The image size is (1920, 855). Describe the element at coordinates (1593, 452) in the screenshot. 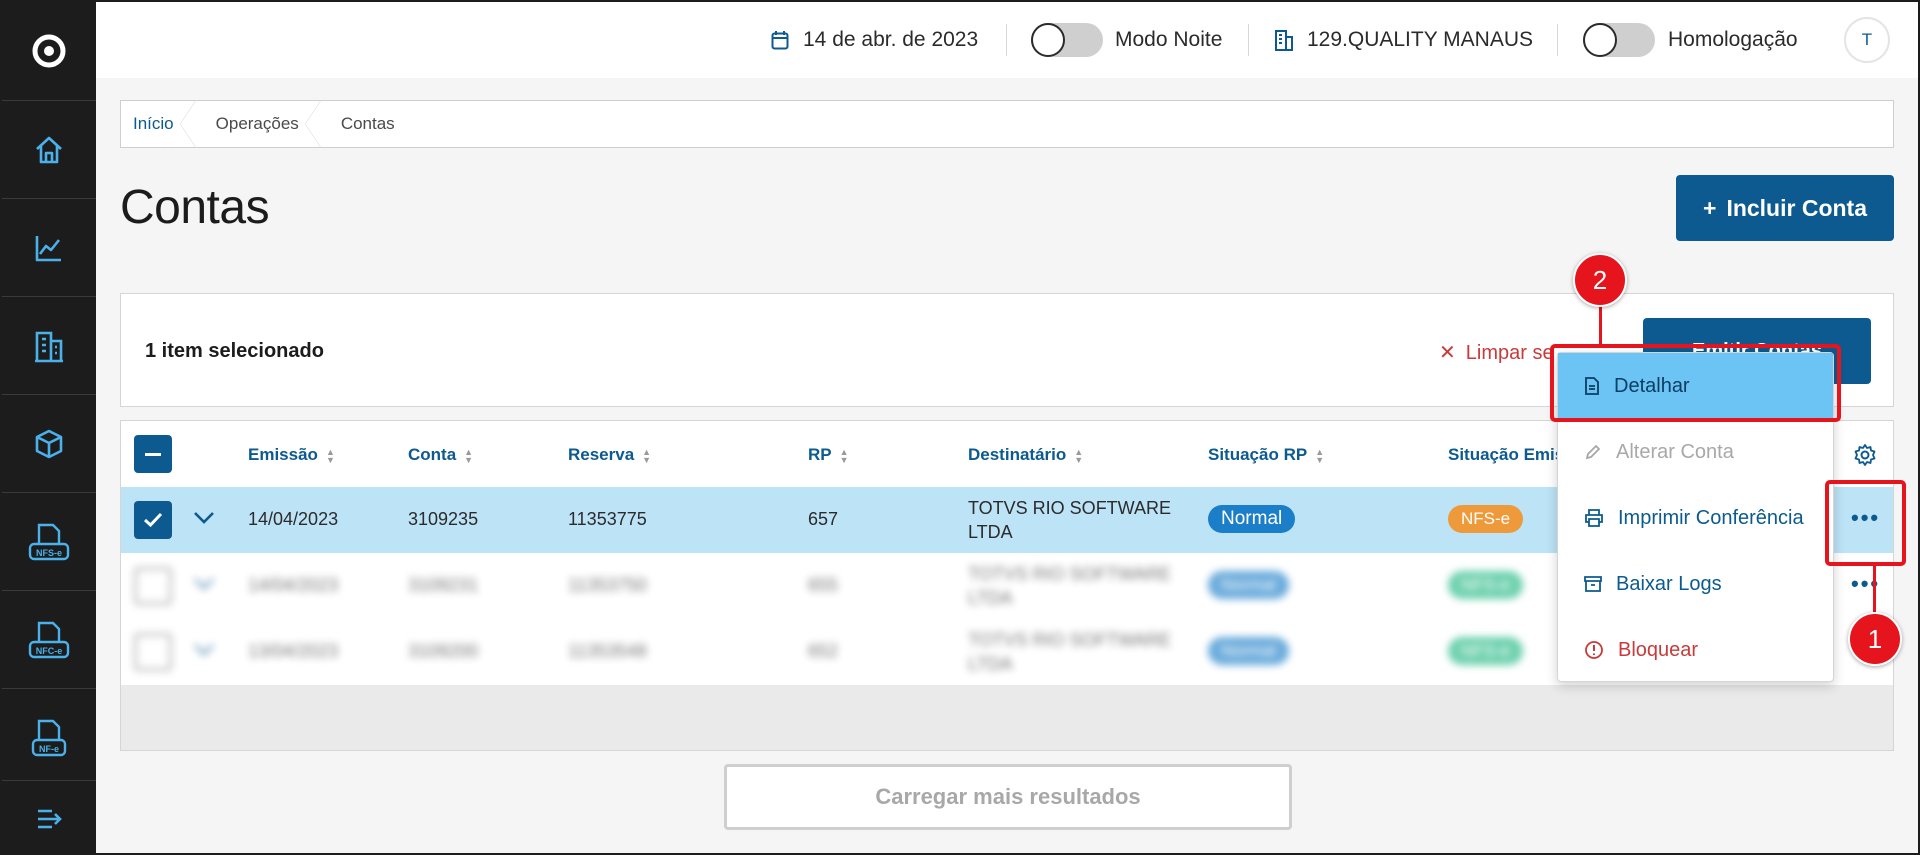

I see `pencil-icon` at that location.